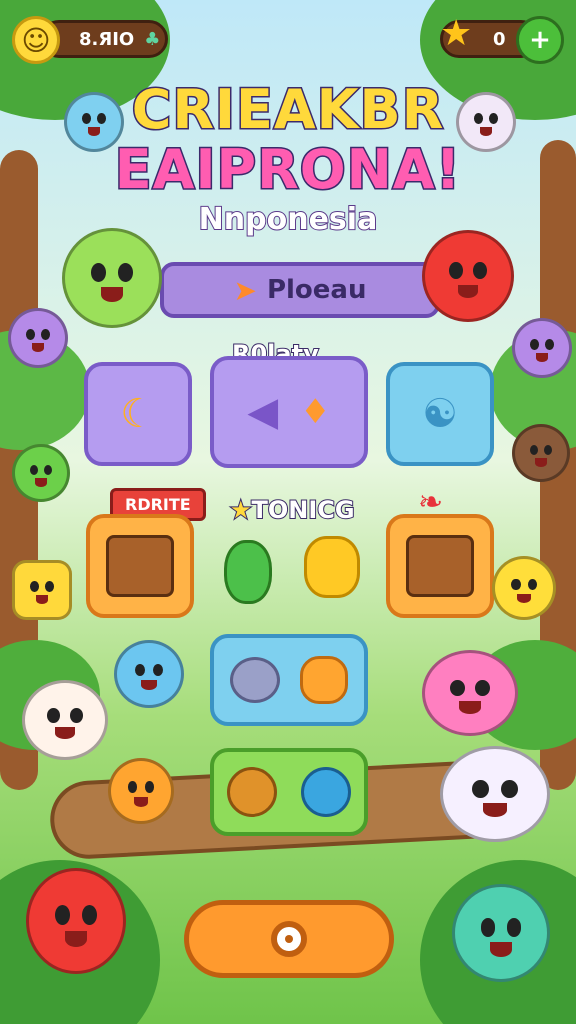  Describe the element at coordinates (468, 276) in the screenshot. I see `red-blob-creature` at that location.